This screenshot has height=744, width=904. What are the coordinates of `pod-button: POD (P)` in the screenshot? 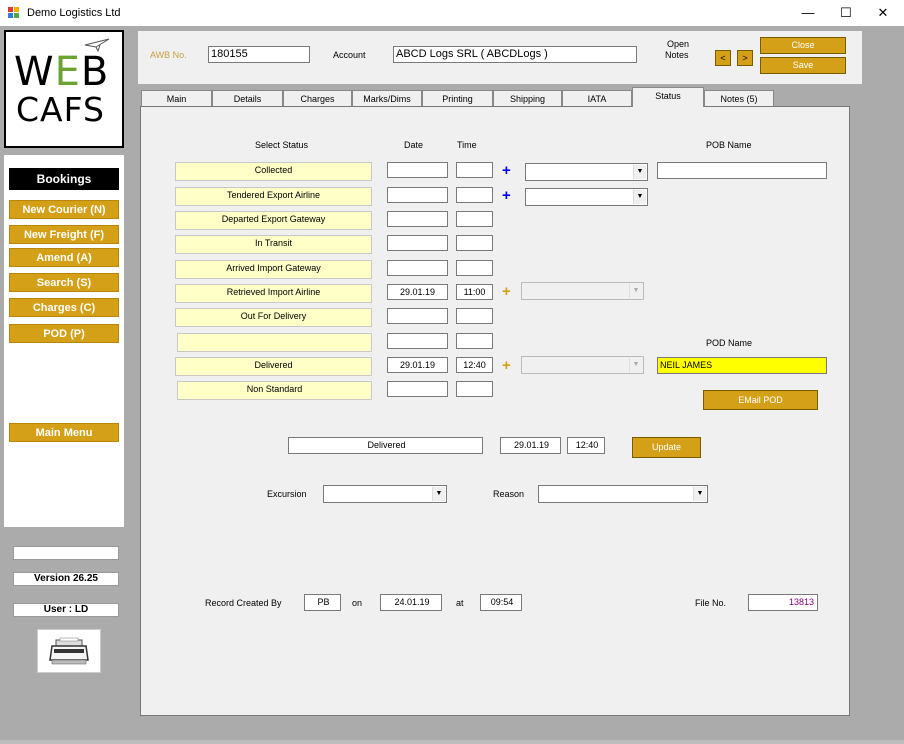 It's located at (64, 333).